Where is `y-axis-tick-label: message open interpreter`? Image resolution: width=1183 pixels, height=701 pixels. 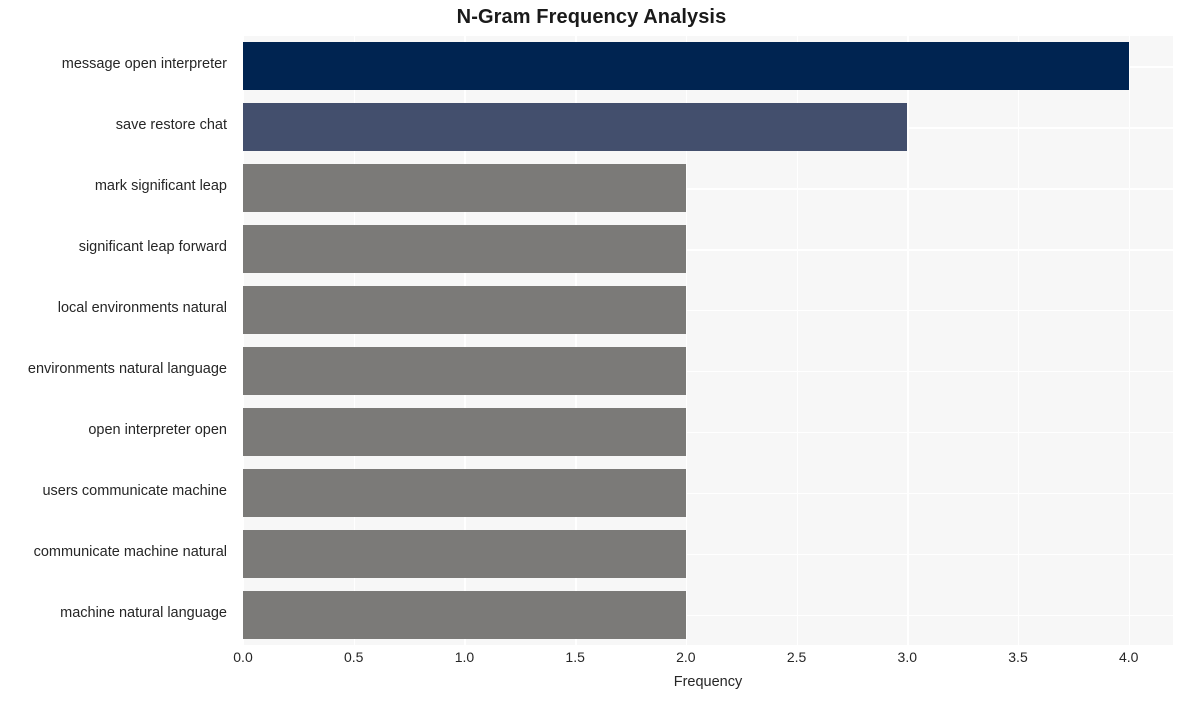 y-axis-tick-label: message open interpreter is located at coordinates (144, 64).